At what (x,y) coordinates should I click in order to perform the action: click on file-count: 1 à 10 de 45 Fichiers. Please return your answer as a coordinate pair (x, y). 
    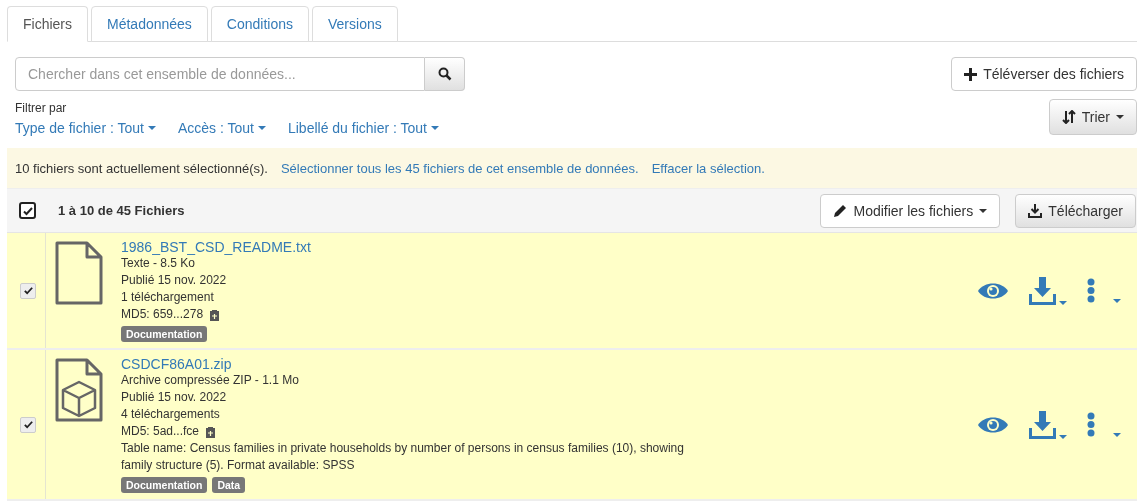
    Looking at the image, I should click on (122, 210).